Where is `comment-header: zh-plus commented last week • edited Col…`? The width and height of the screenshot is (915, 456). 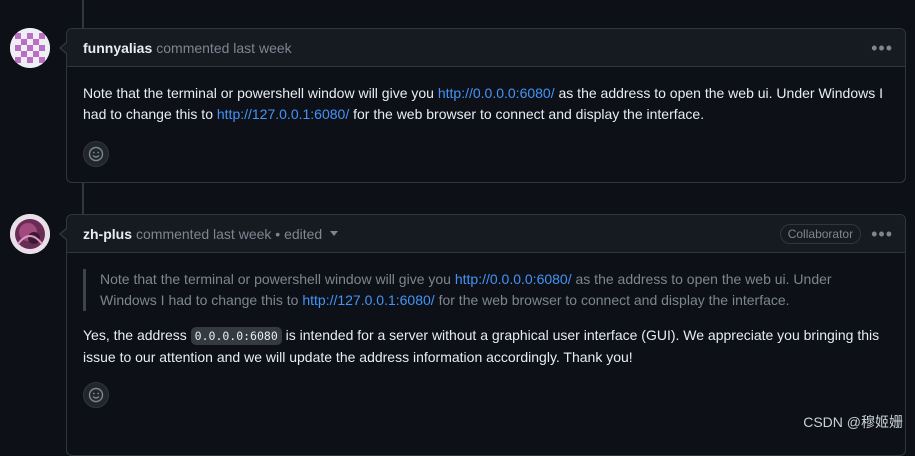 comment-header: zh-plus commented last week • edited Col… is located at coordinates (486, 234).